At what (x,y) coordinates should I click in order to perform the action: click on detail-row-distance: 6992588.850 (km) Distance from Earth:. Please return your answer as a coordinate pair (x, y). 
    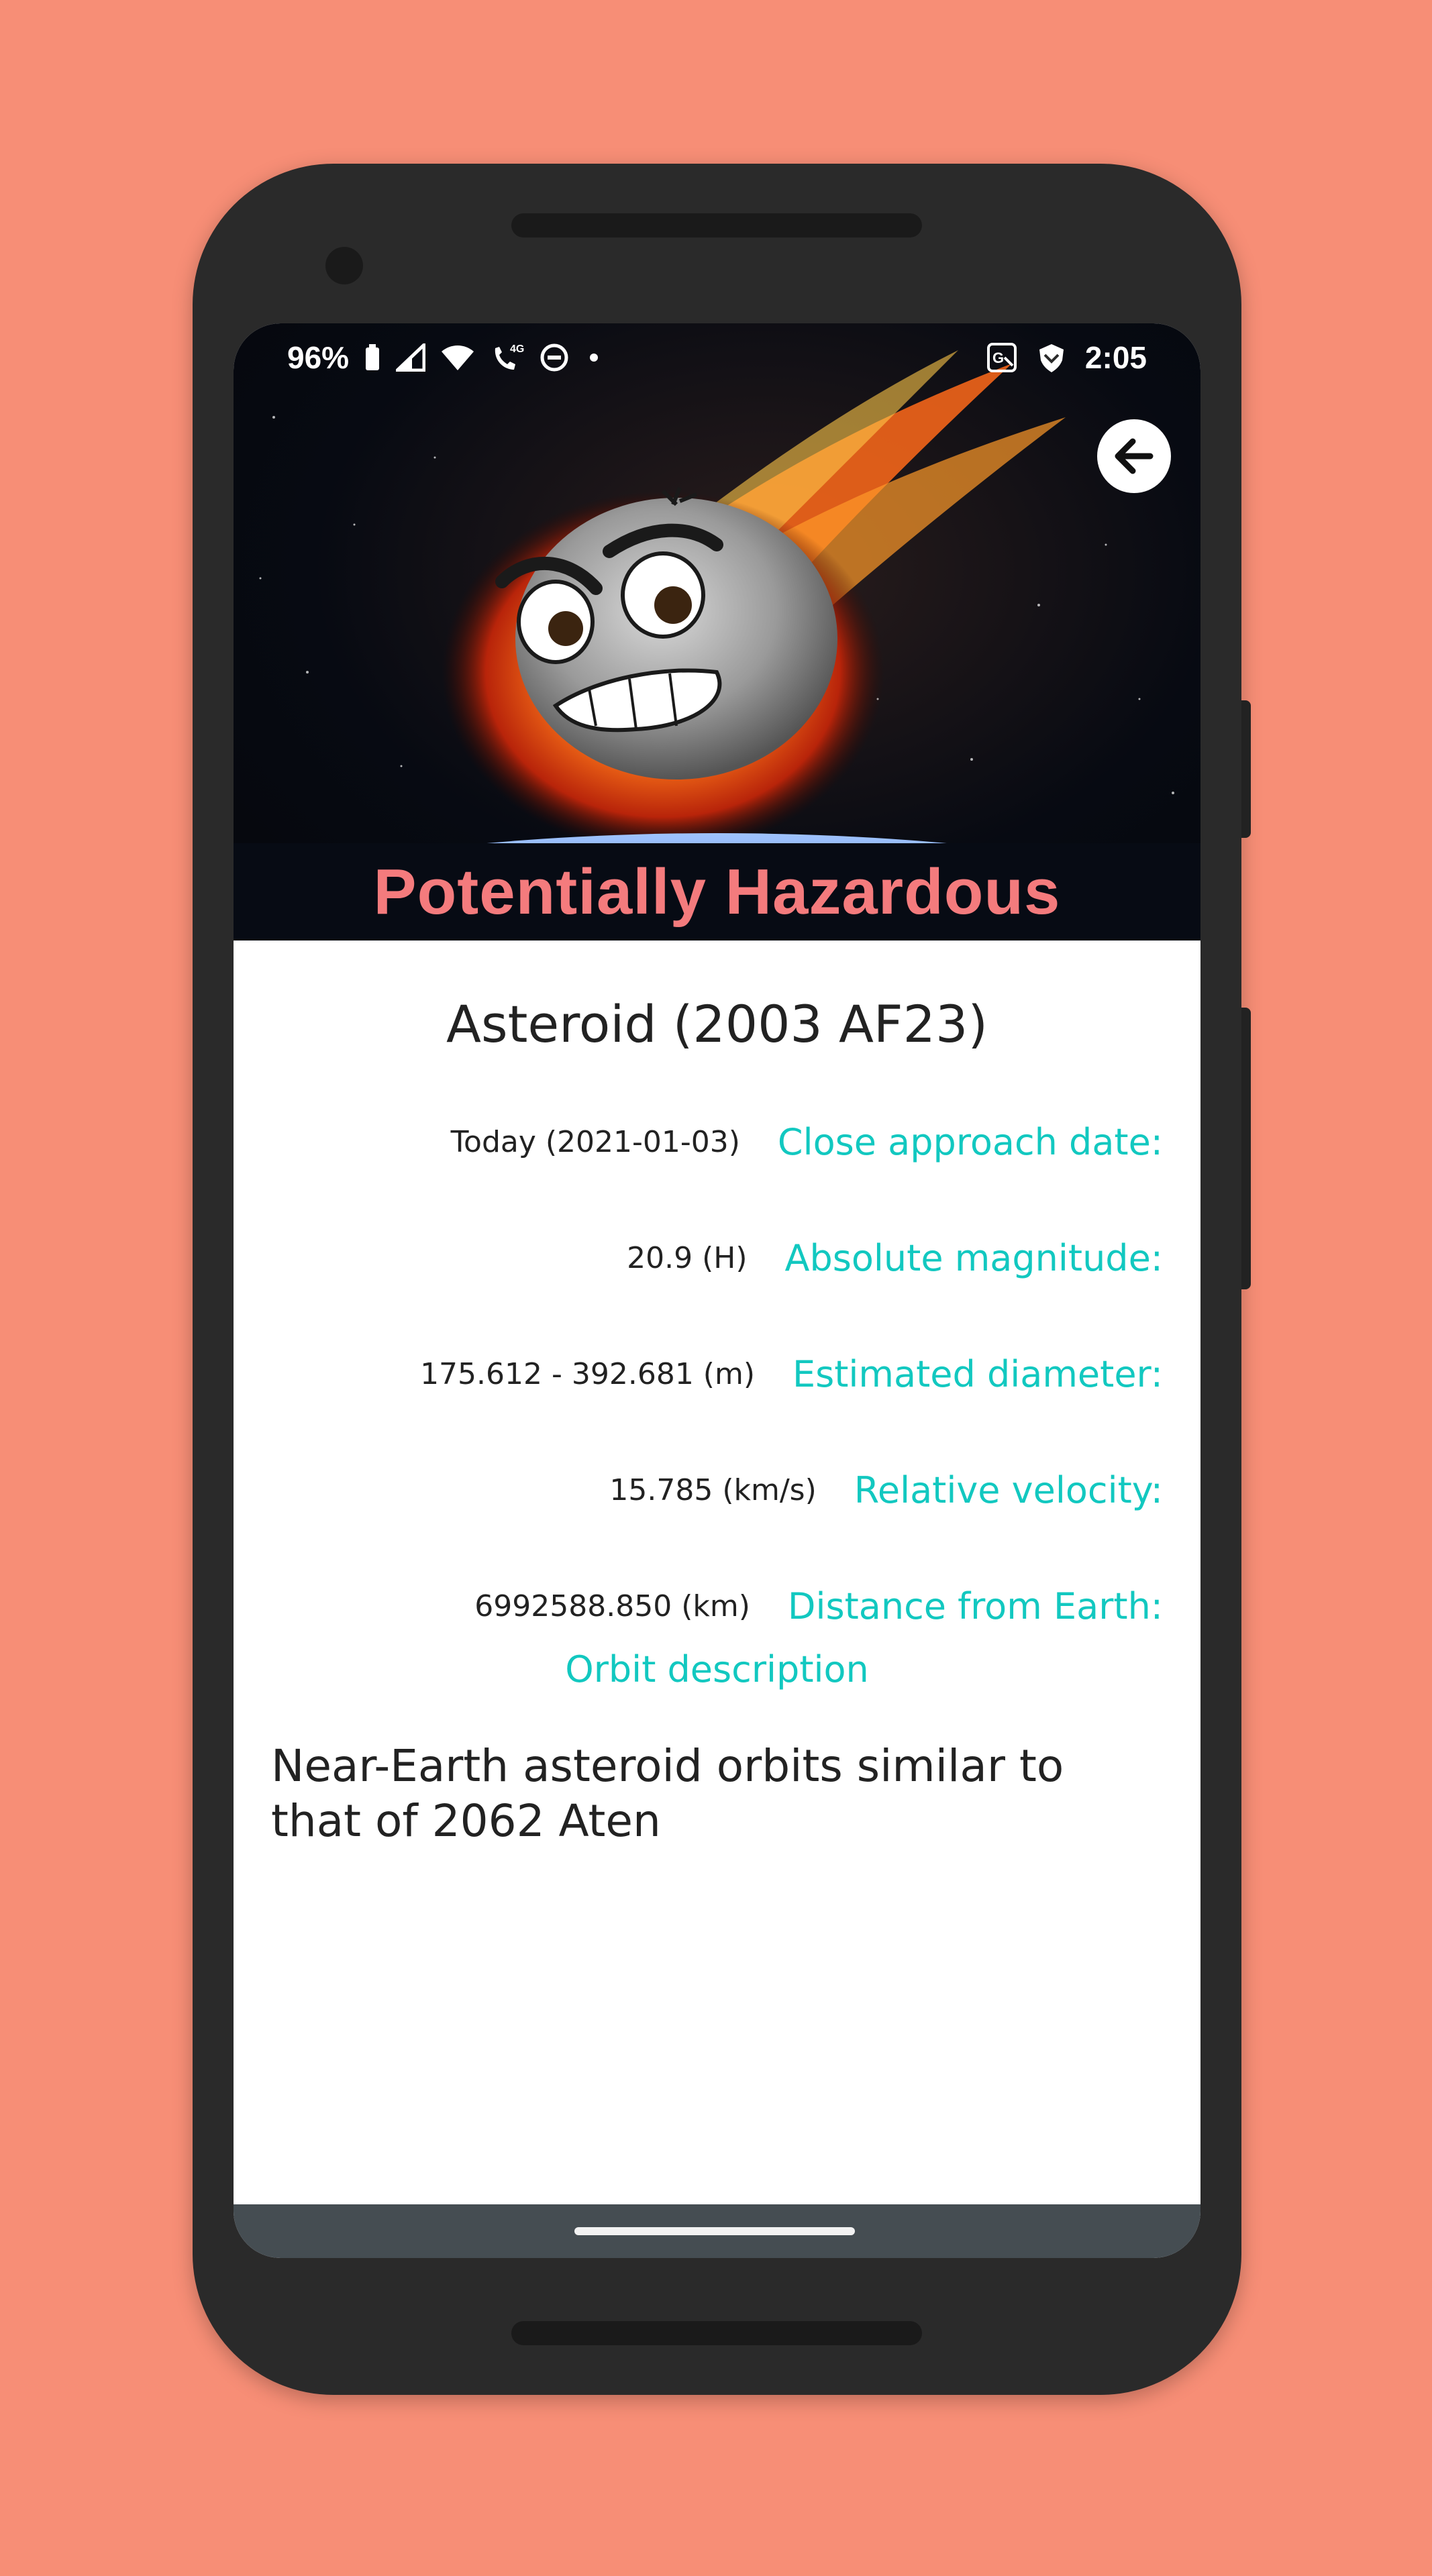
    Looking at the image, I should click on (818, 1605).